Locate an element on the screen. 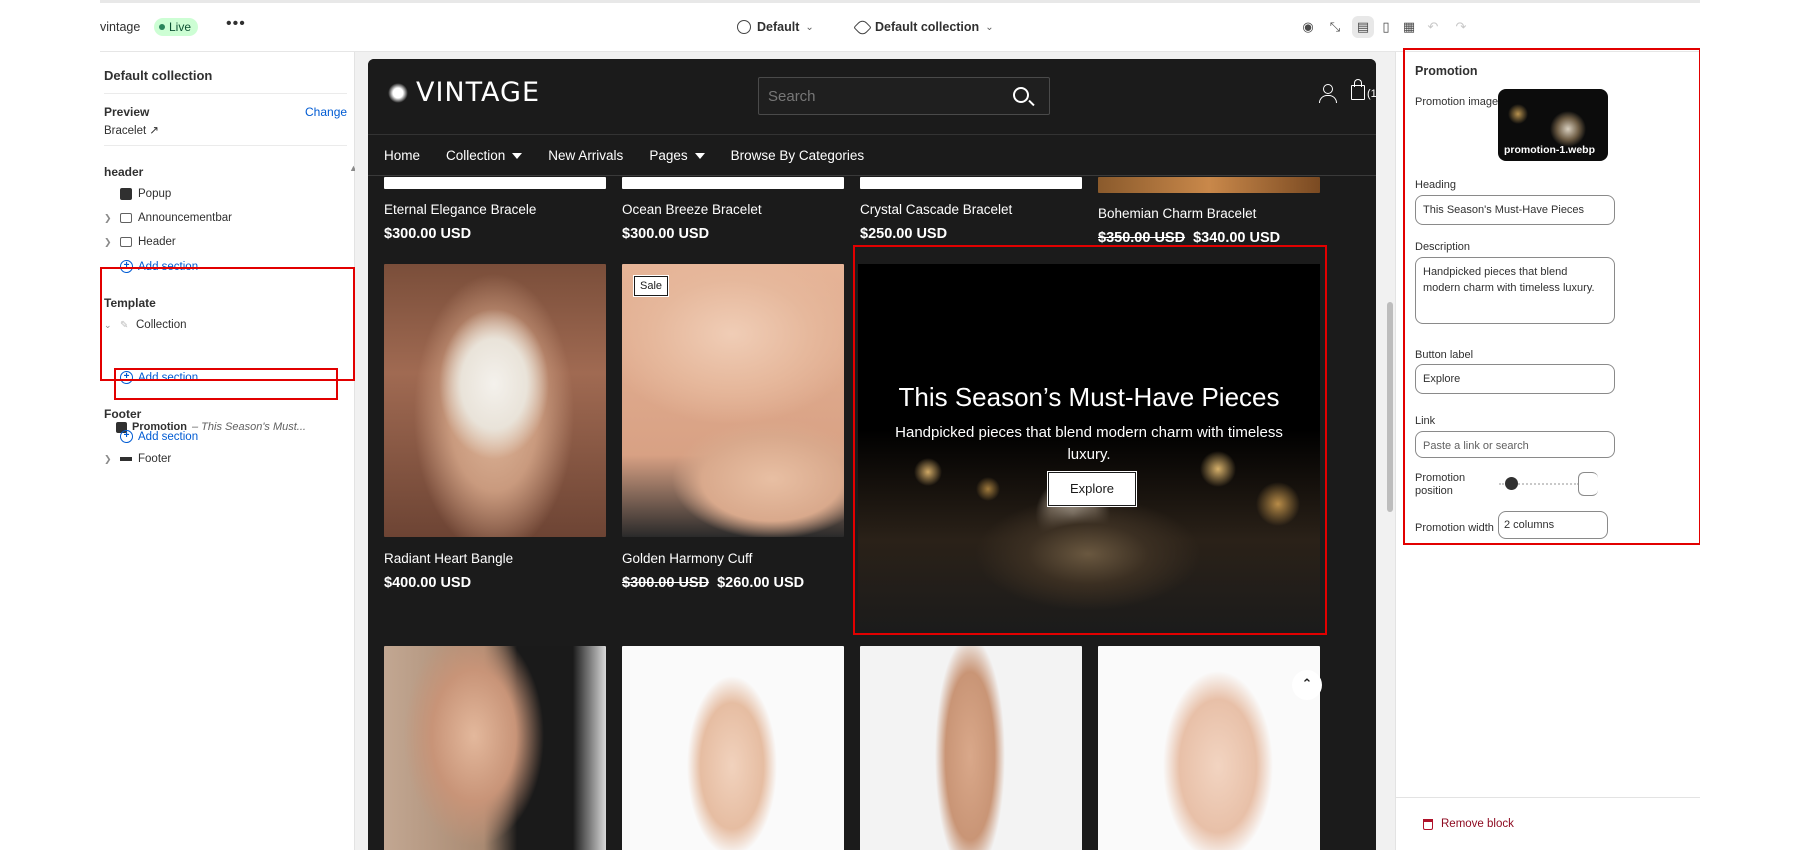 Image resolution: width=1800 pixels, height=850 pixels. footer-icon is located at coordinates (126, 459).